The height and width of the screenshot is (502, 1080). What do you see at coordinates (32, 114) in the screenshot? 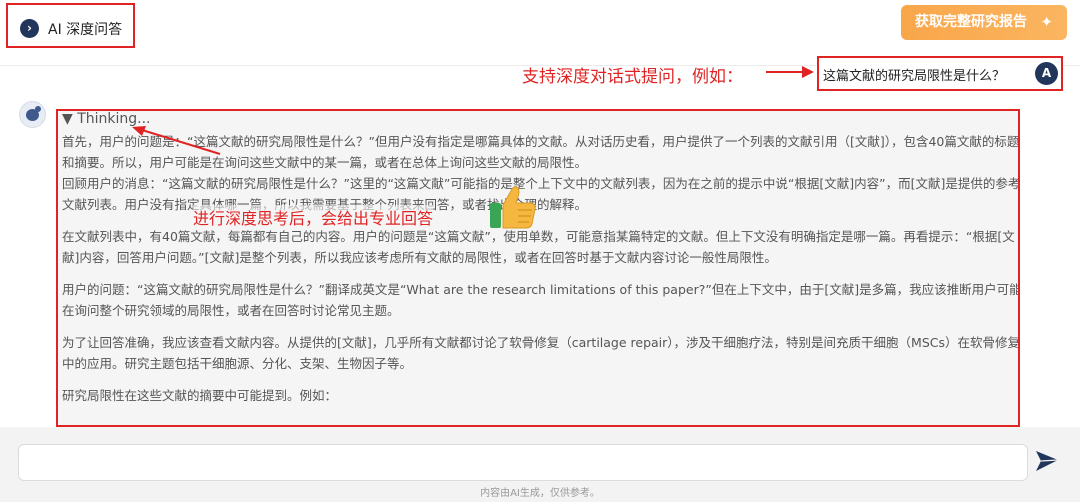
I see `ai-avatar-icon` at bounding box center [32, 114].